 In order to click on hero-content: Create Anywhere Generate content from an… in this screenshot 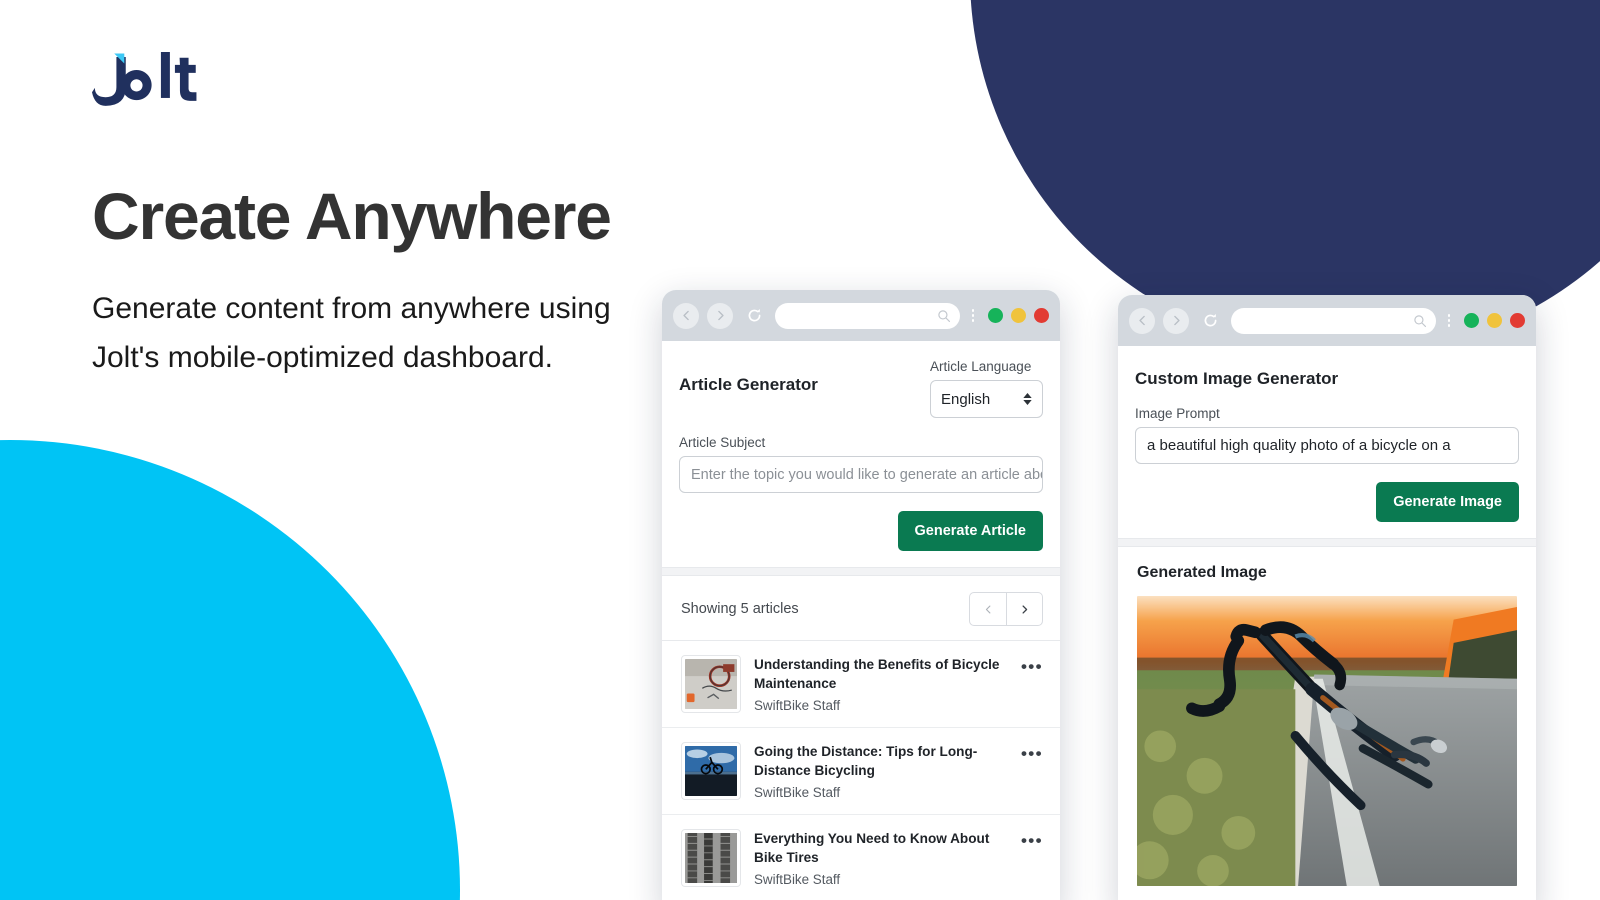, I will do `click(412, 217)`.